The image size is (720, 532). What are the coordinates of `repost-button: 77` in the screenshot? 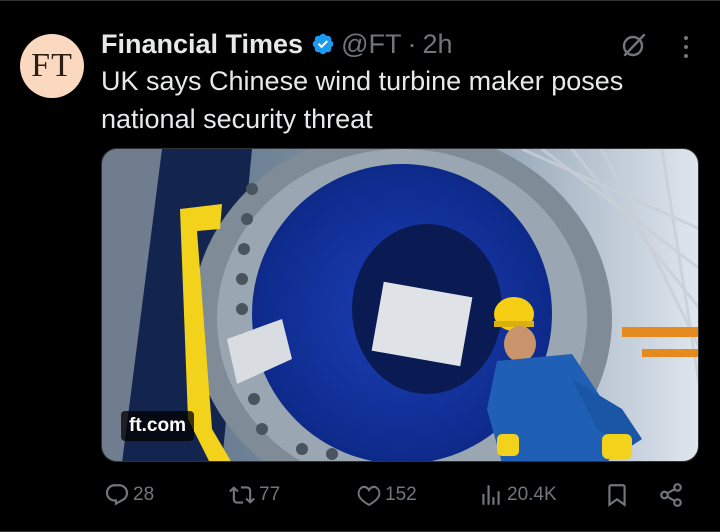 It's located at (254, 495).